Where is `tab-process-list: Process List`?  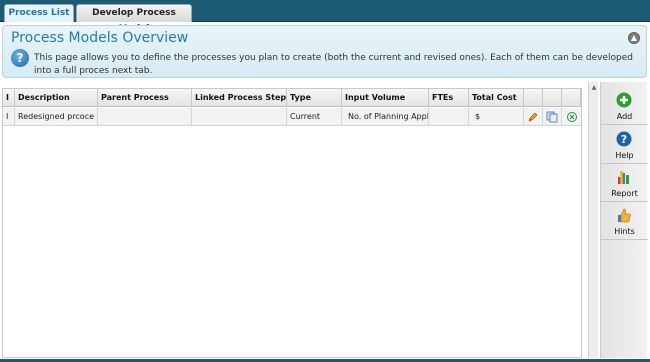
tab-process-list: Process List is located at coordinates (39, 13).